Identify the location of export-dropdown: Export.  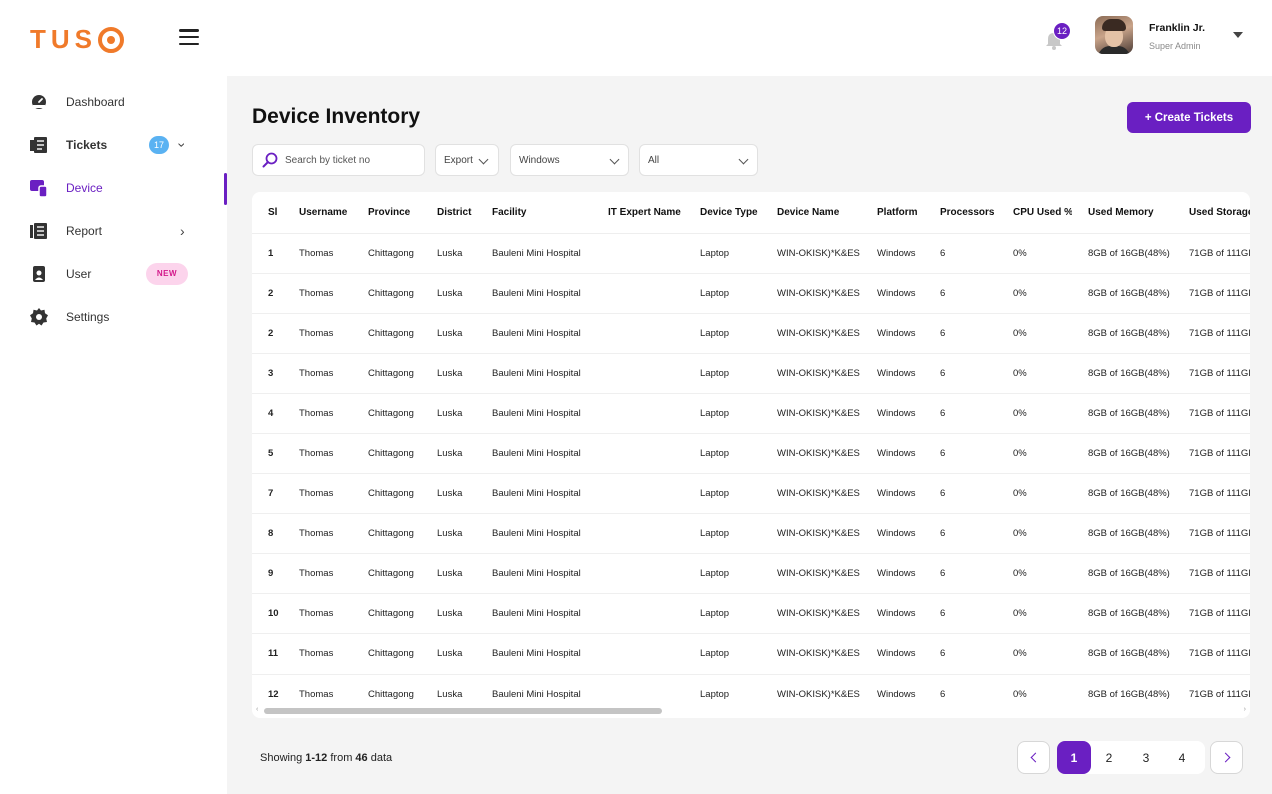
(467, 160).